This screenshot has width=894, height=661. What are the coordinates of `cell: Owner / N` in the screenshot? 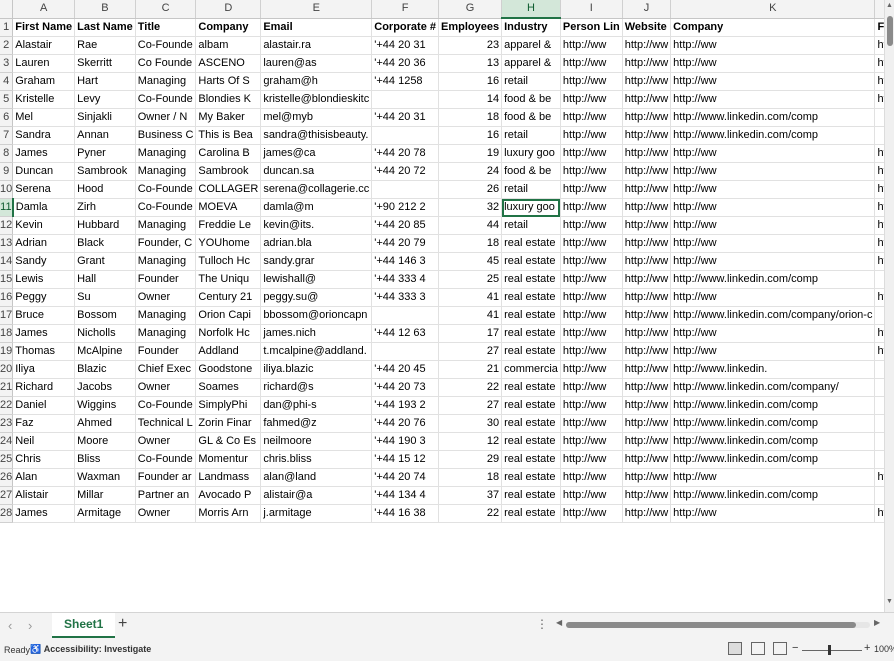 It's located at (166, 117).